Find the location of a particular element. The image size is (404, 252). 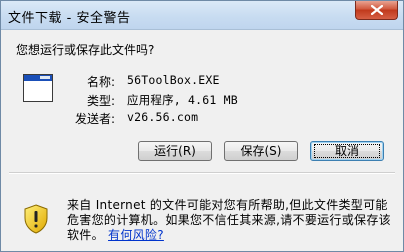

save-button: 保存(S) is located at coordinates (261, 151).